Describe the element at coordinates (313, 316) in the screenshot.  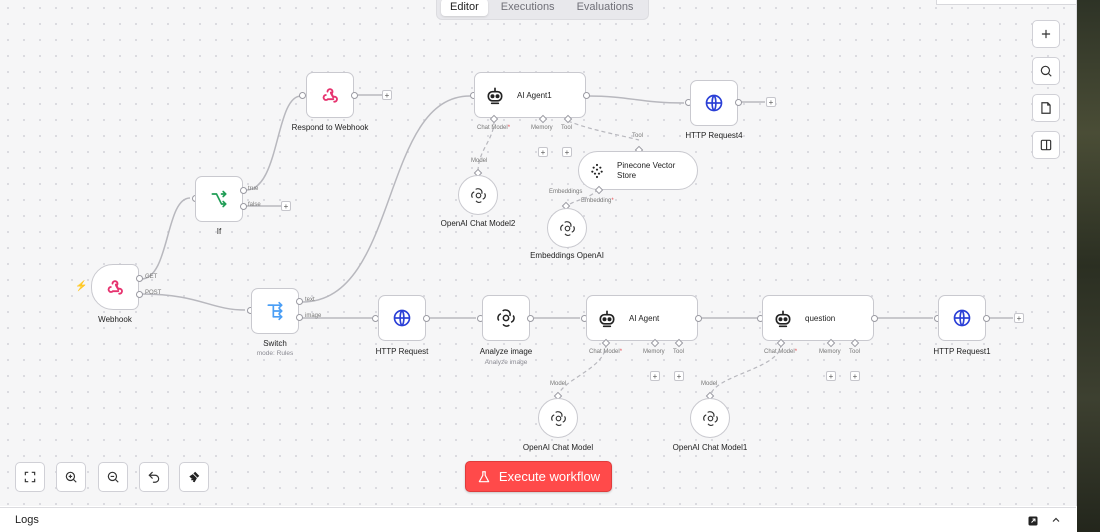
I see `switch-image-label: image` at that location.